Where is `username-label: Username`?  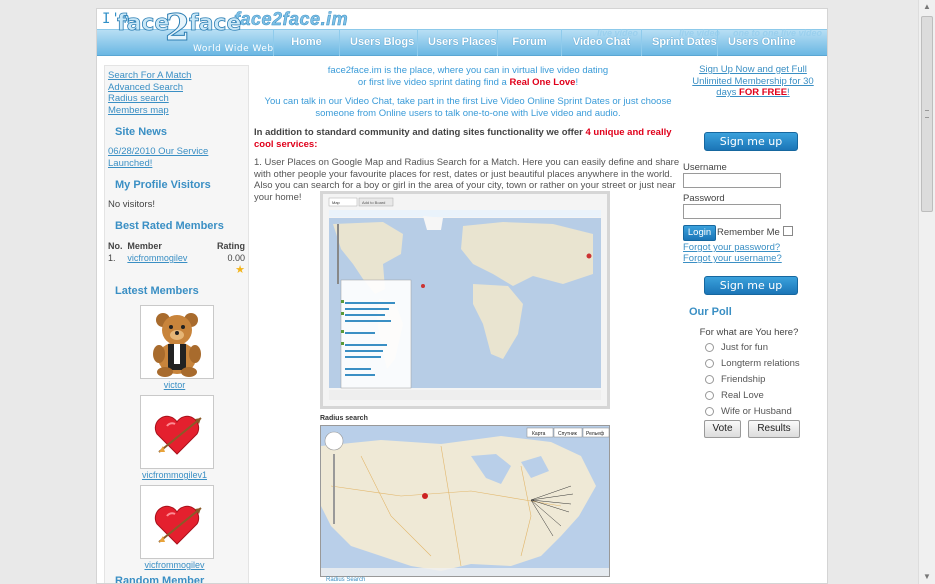 username-label: Username is located at coordinates (705, 167).